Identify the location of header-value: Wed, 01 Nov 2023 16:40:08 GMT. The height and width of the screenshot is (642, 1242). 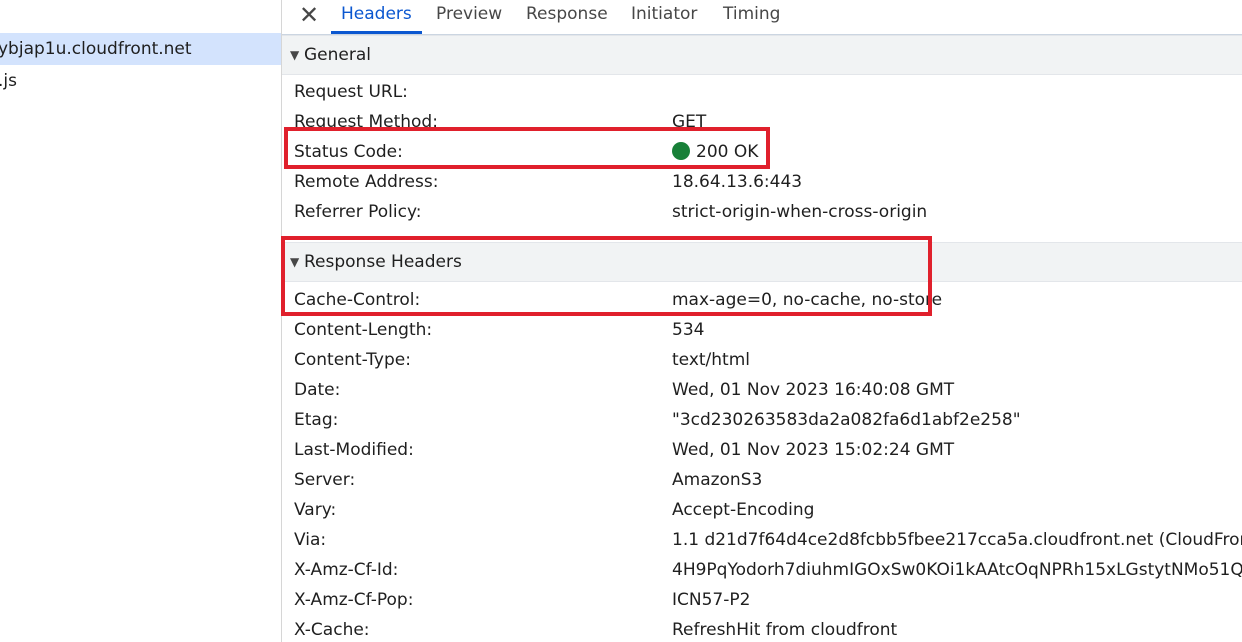
(813, 390).